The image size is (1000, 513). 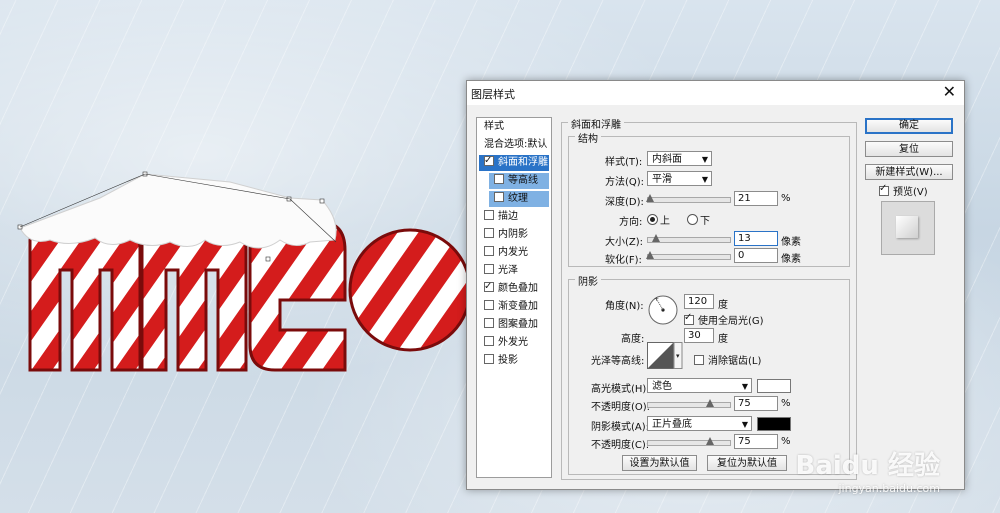 I want to click on direction-down-radio: 下, so click(x=698, y=219).